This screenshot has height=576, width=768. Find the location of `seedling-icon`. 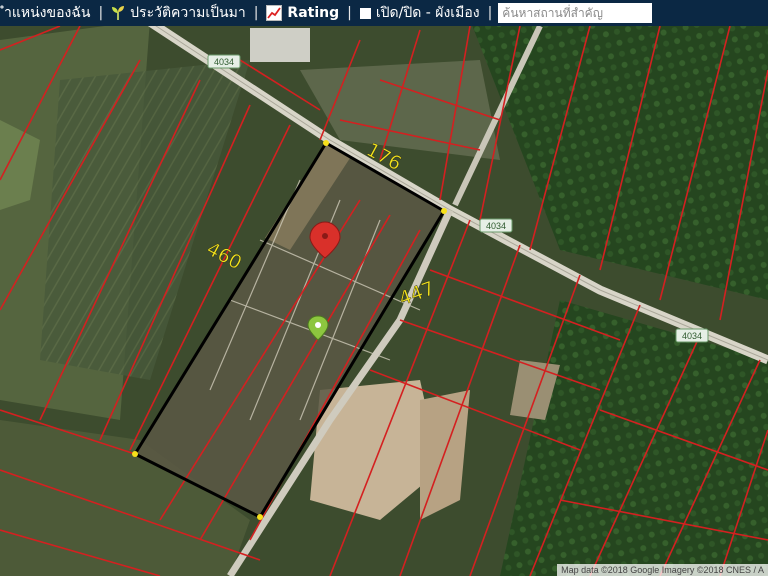

seedling-icon is located at coordinates (118, 13).